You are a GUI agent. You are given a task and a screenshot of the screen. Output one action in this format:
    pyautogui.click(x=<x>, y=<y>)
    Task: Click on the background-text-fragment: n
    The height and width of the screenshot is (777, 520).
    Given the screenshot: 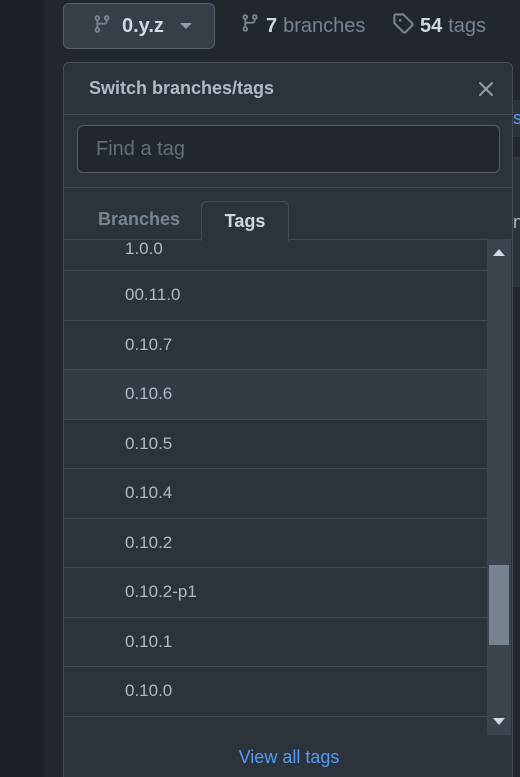 What is the action you would take?
    pyautogui.click(x=516, y=222)
    